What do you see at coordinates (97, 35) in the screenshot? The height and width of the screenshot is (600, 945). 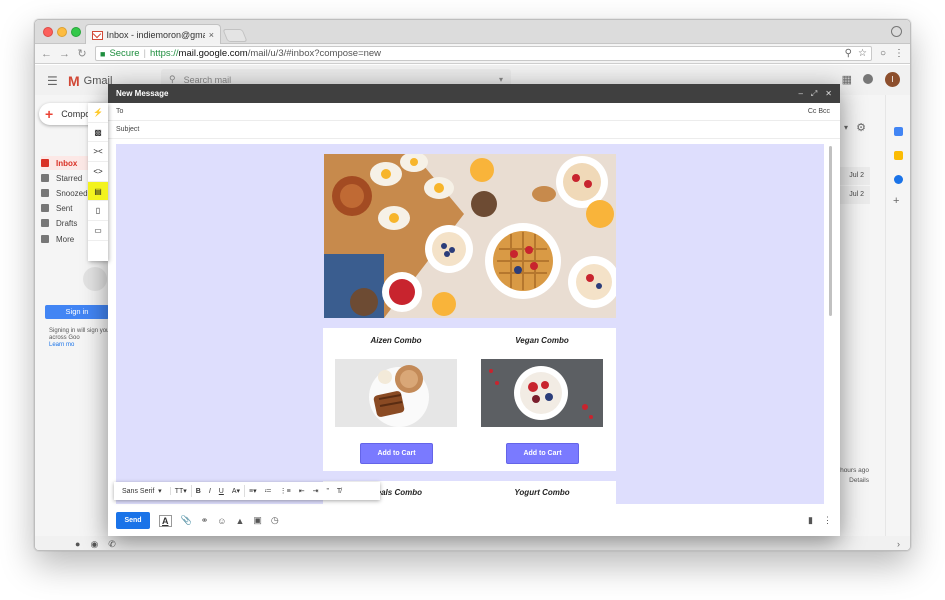 I see `gmail-favicon-icon` at bounding box center [97, 35].